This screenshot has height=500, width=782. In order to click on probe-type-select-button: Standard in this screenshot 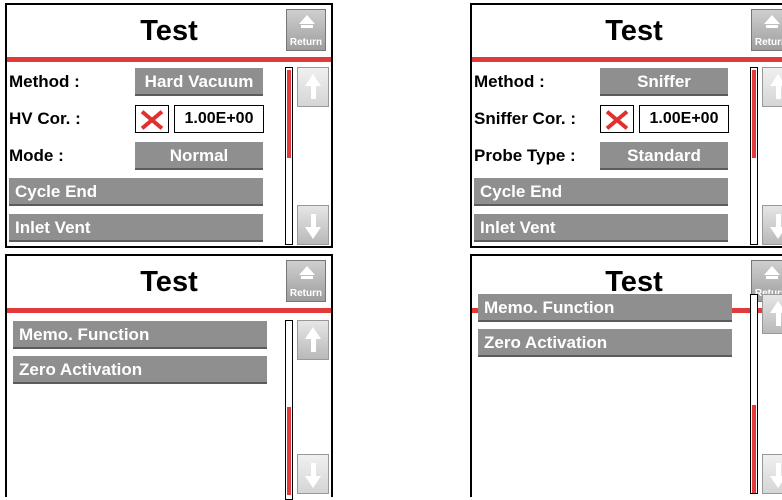, I will do `click(664, 156)`.